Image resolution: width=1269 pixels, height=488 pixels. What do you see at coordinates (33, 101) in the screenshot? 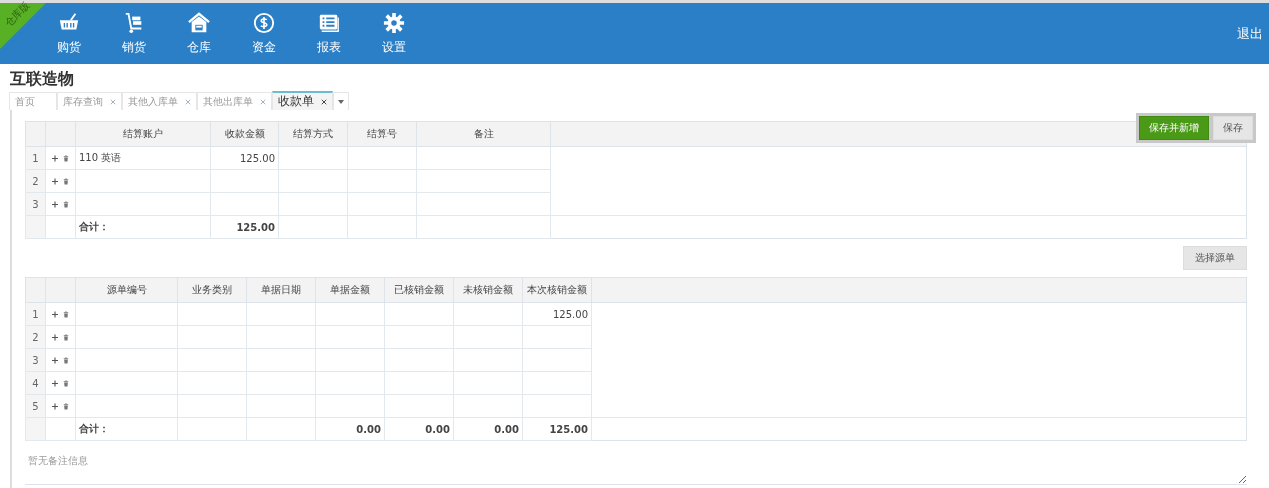
I see `tab: 首页` at bounding box center [33, 101].